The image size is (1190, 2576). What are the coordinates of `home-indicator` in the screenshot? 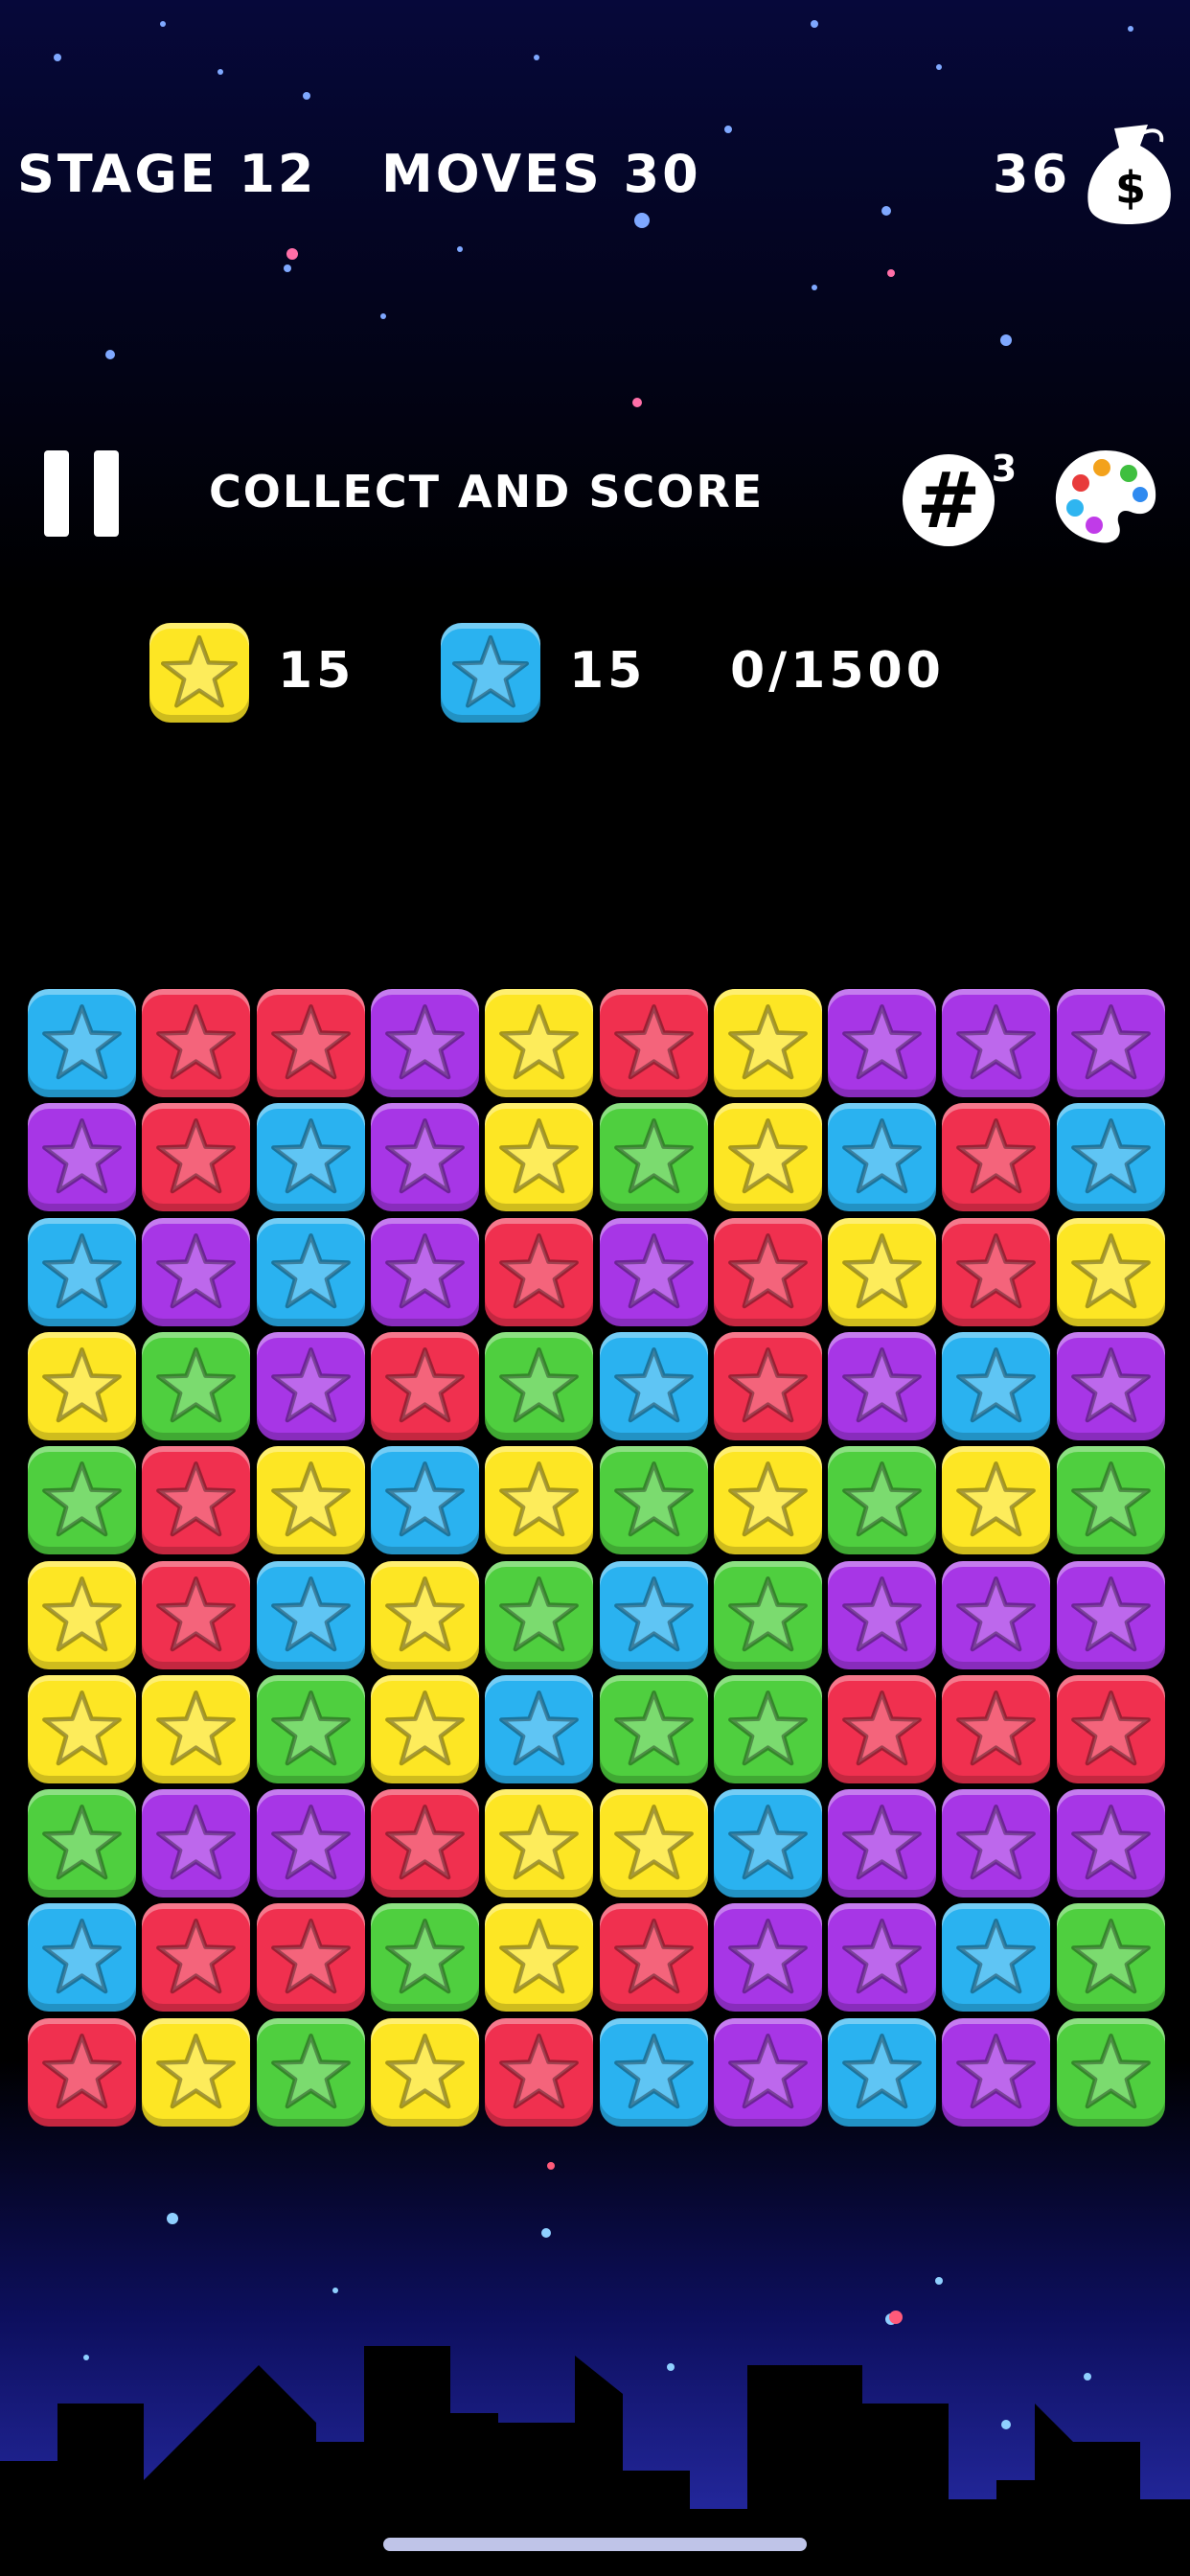 It's located at (595, 2544).